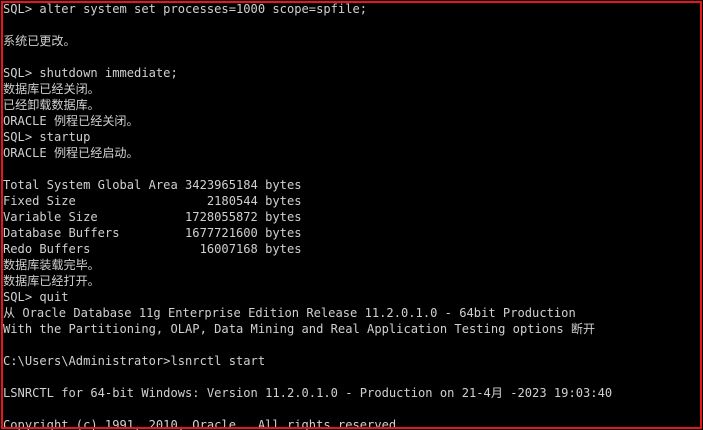 The image size is (703, 430). Describe the element at coordinates (47, 137) in the screenshot. I see `console-line-9: SQL> startup` at that location.